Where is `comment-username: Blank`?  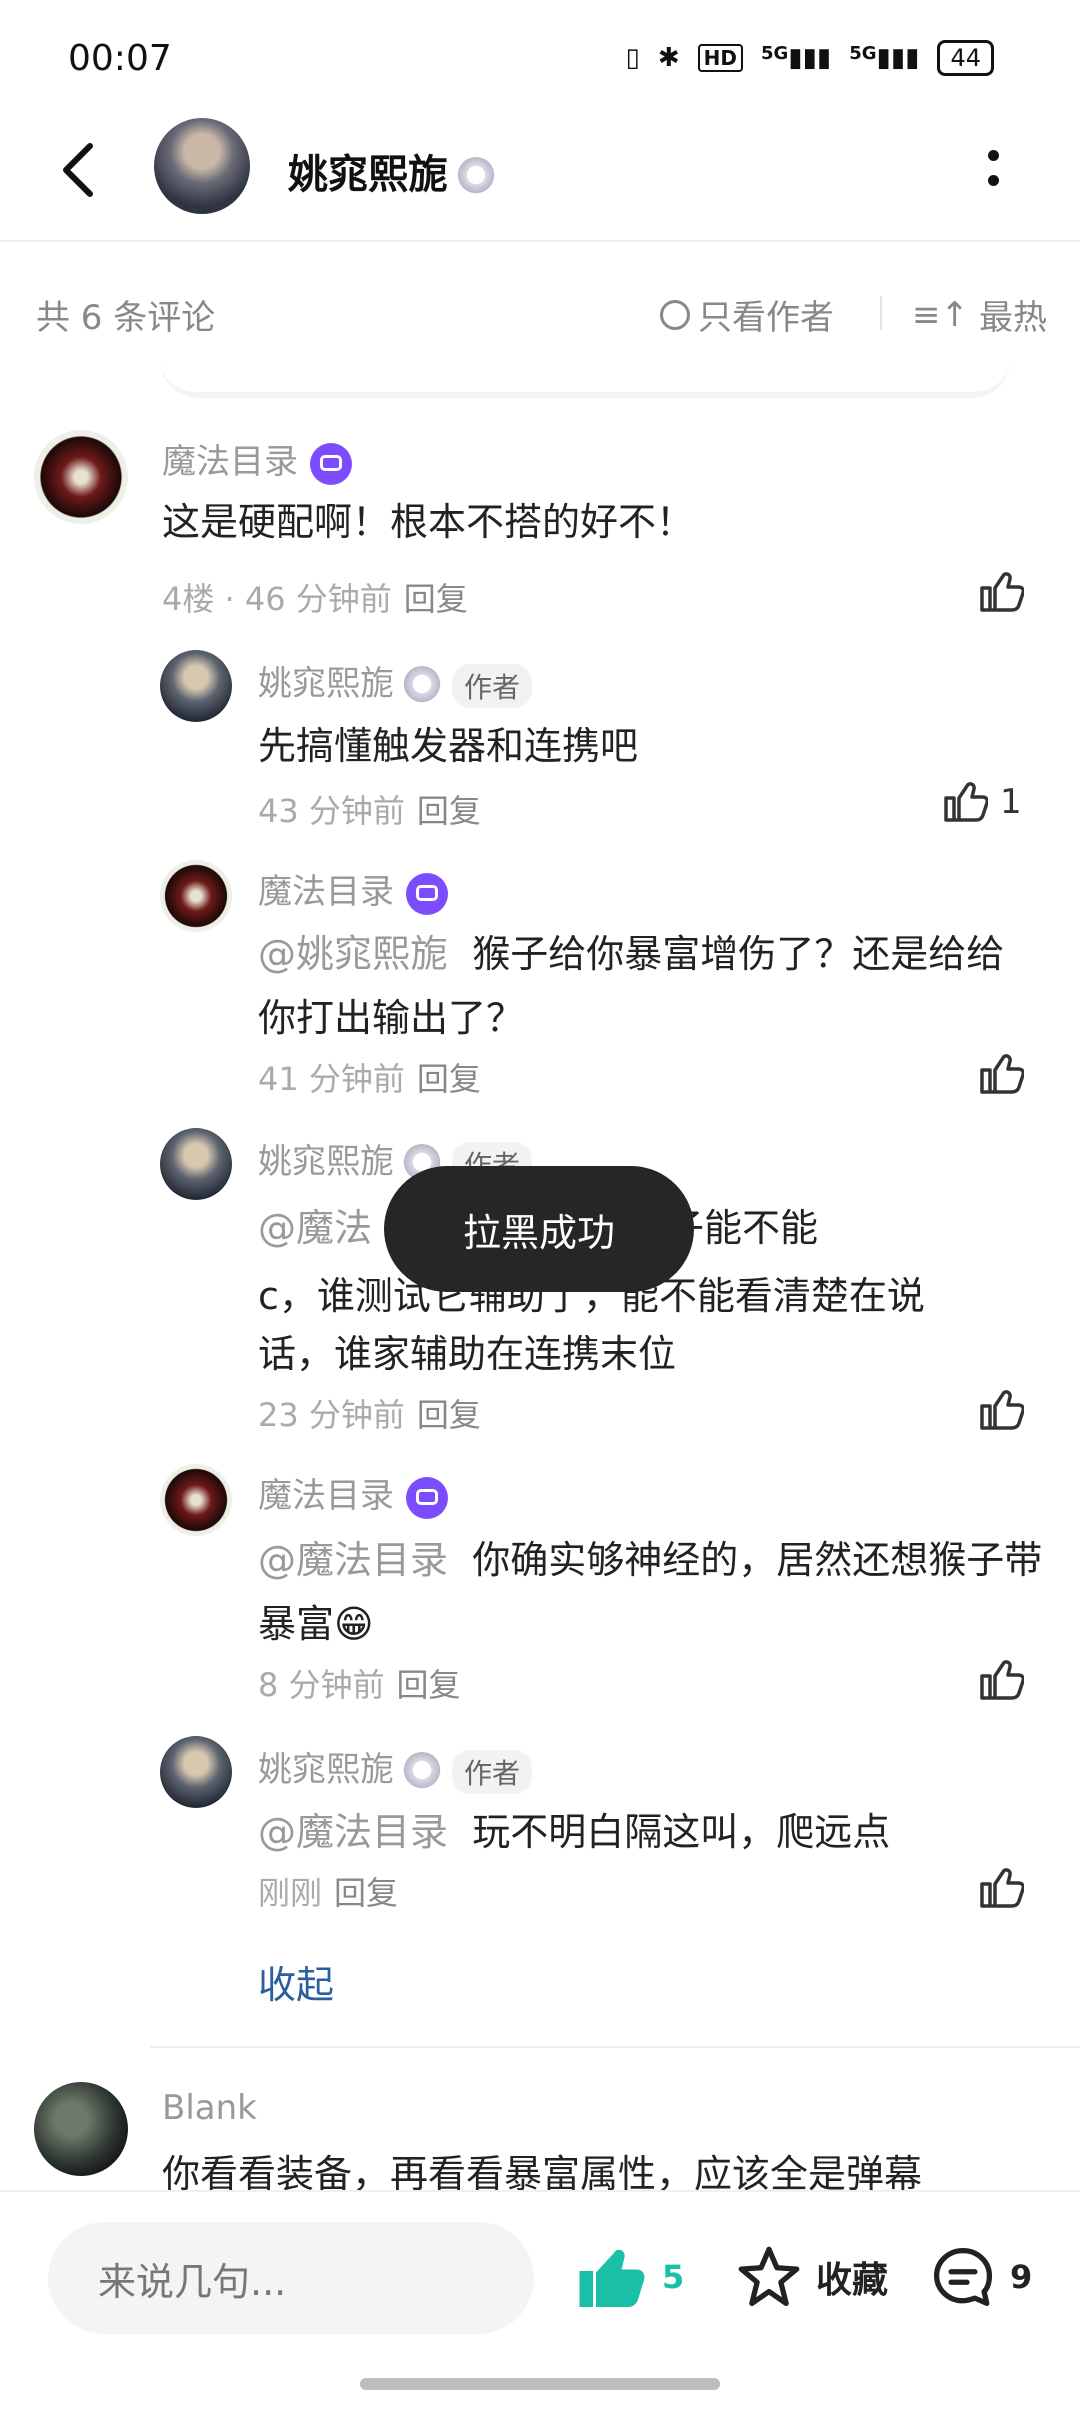 comment-username: Blank is located at coordinates (209, 2108).